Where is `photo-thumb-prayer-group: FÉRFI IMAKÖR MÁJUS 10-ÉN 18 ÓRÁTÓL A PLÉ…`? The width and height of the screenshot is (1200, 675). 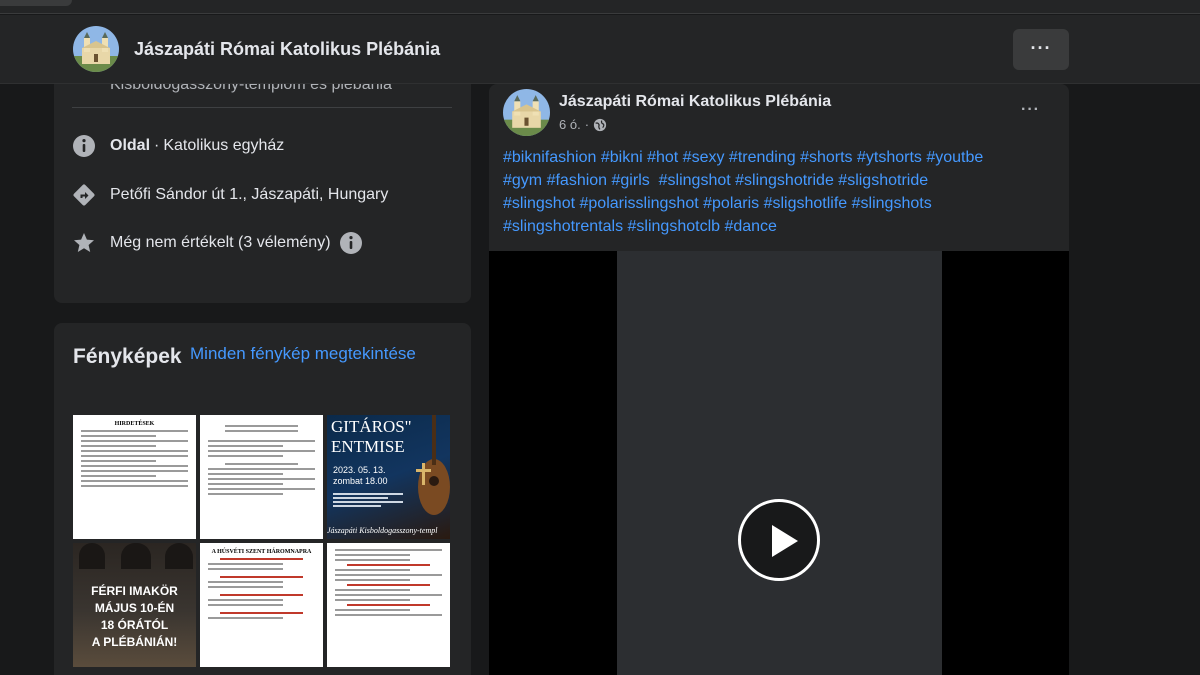
photo-thumb-prayer-group: FÉRFI IMAKÖR MÁJUS 10-ÉN 18 ÓRÁTÓL A PLÉ… is located at coordinates (134, 605).